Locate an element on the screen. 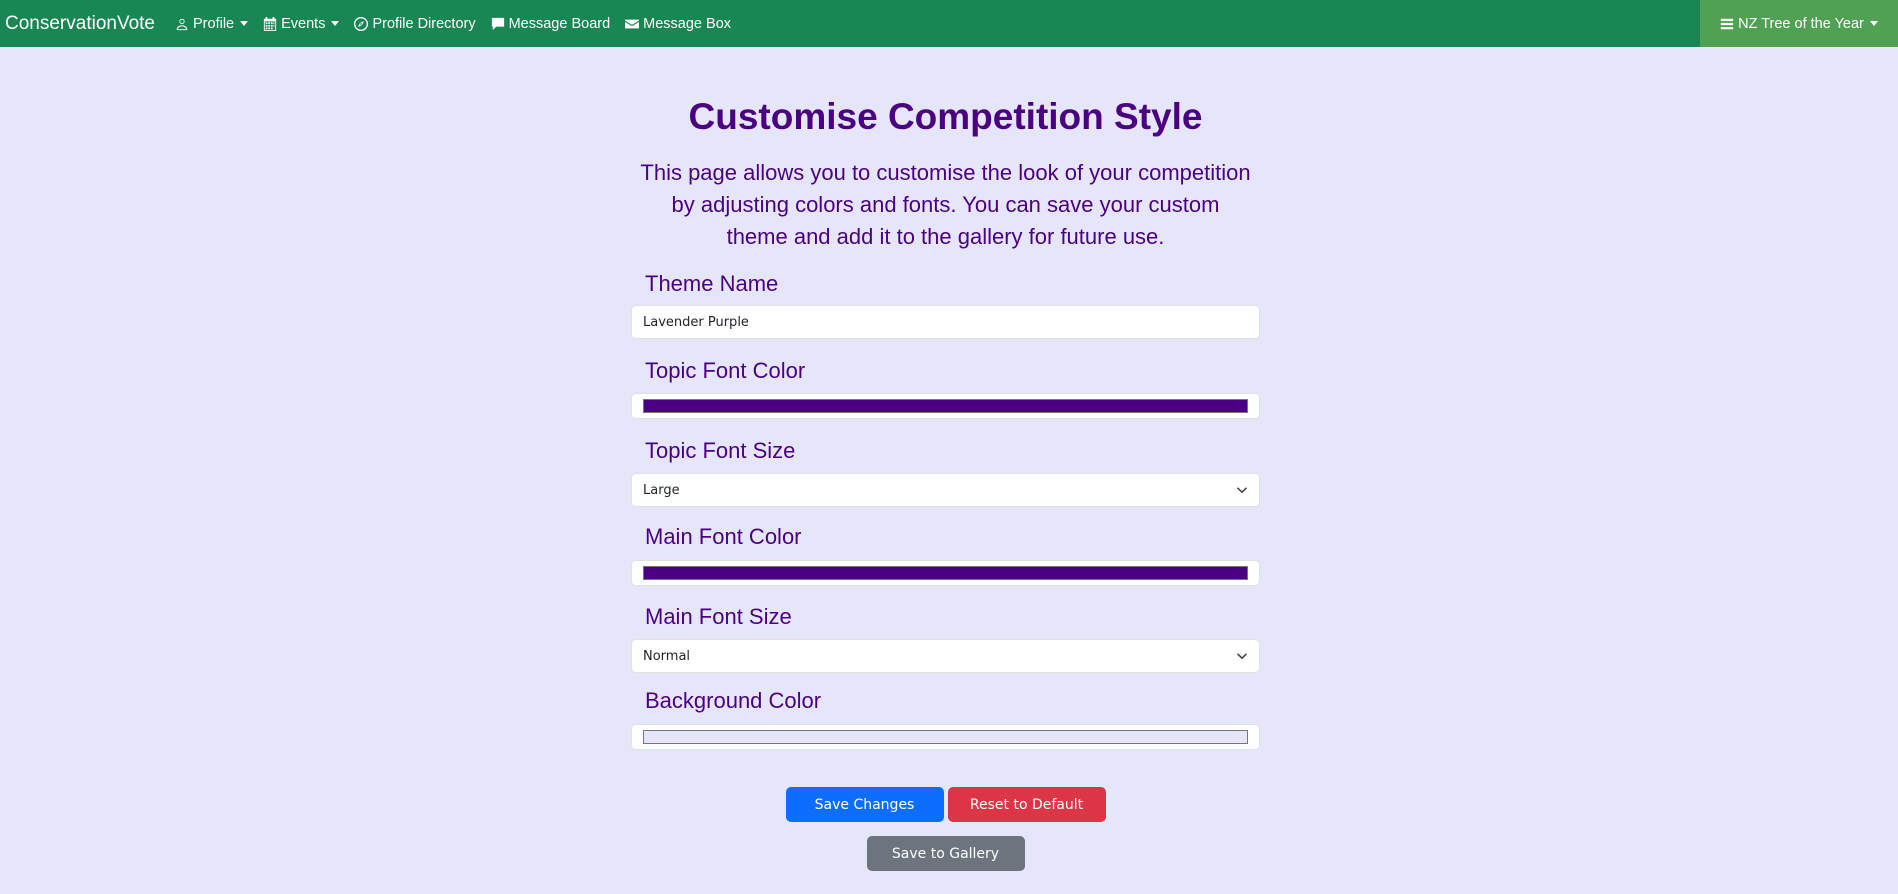 The image size is (1898, 894). topic-font-size-select: Large is located at coordinates (945, 490).